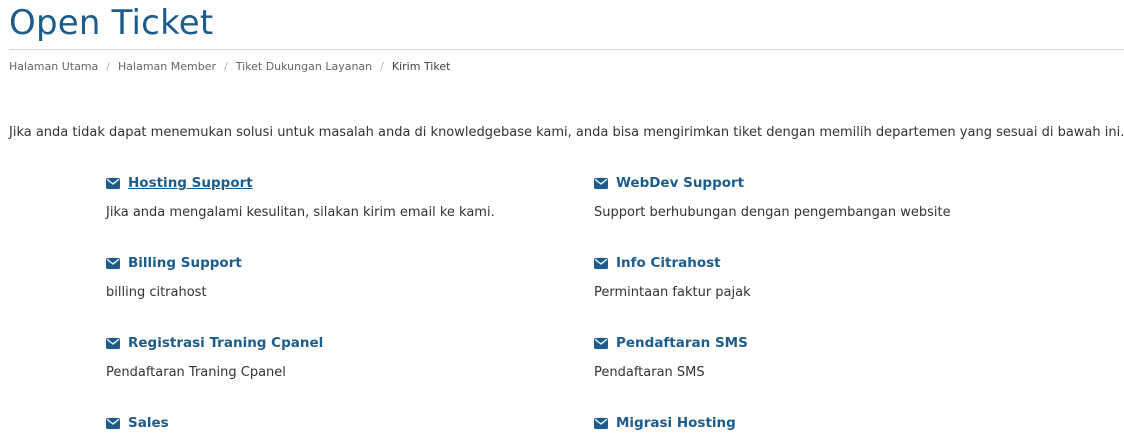  Describe the element at coordinates (672, 292) in the screenshot. I see `department-description: Permintaan faktur pajak` at that location.